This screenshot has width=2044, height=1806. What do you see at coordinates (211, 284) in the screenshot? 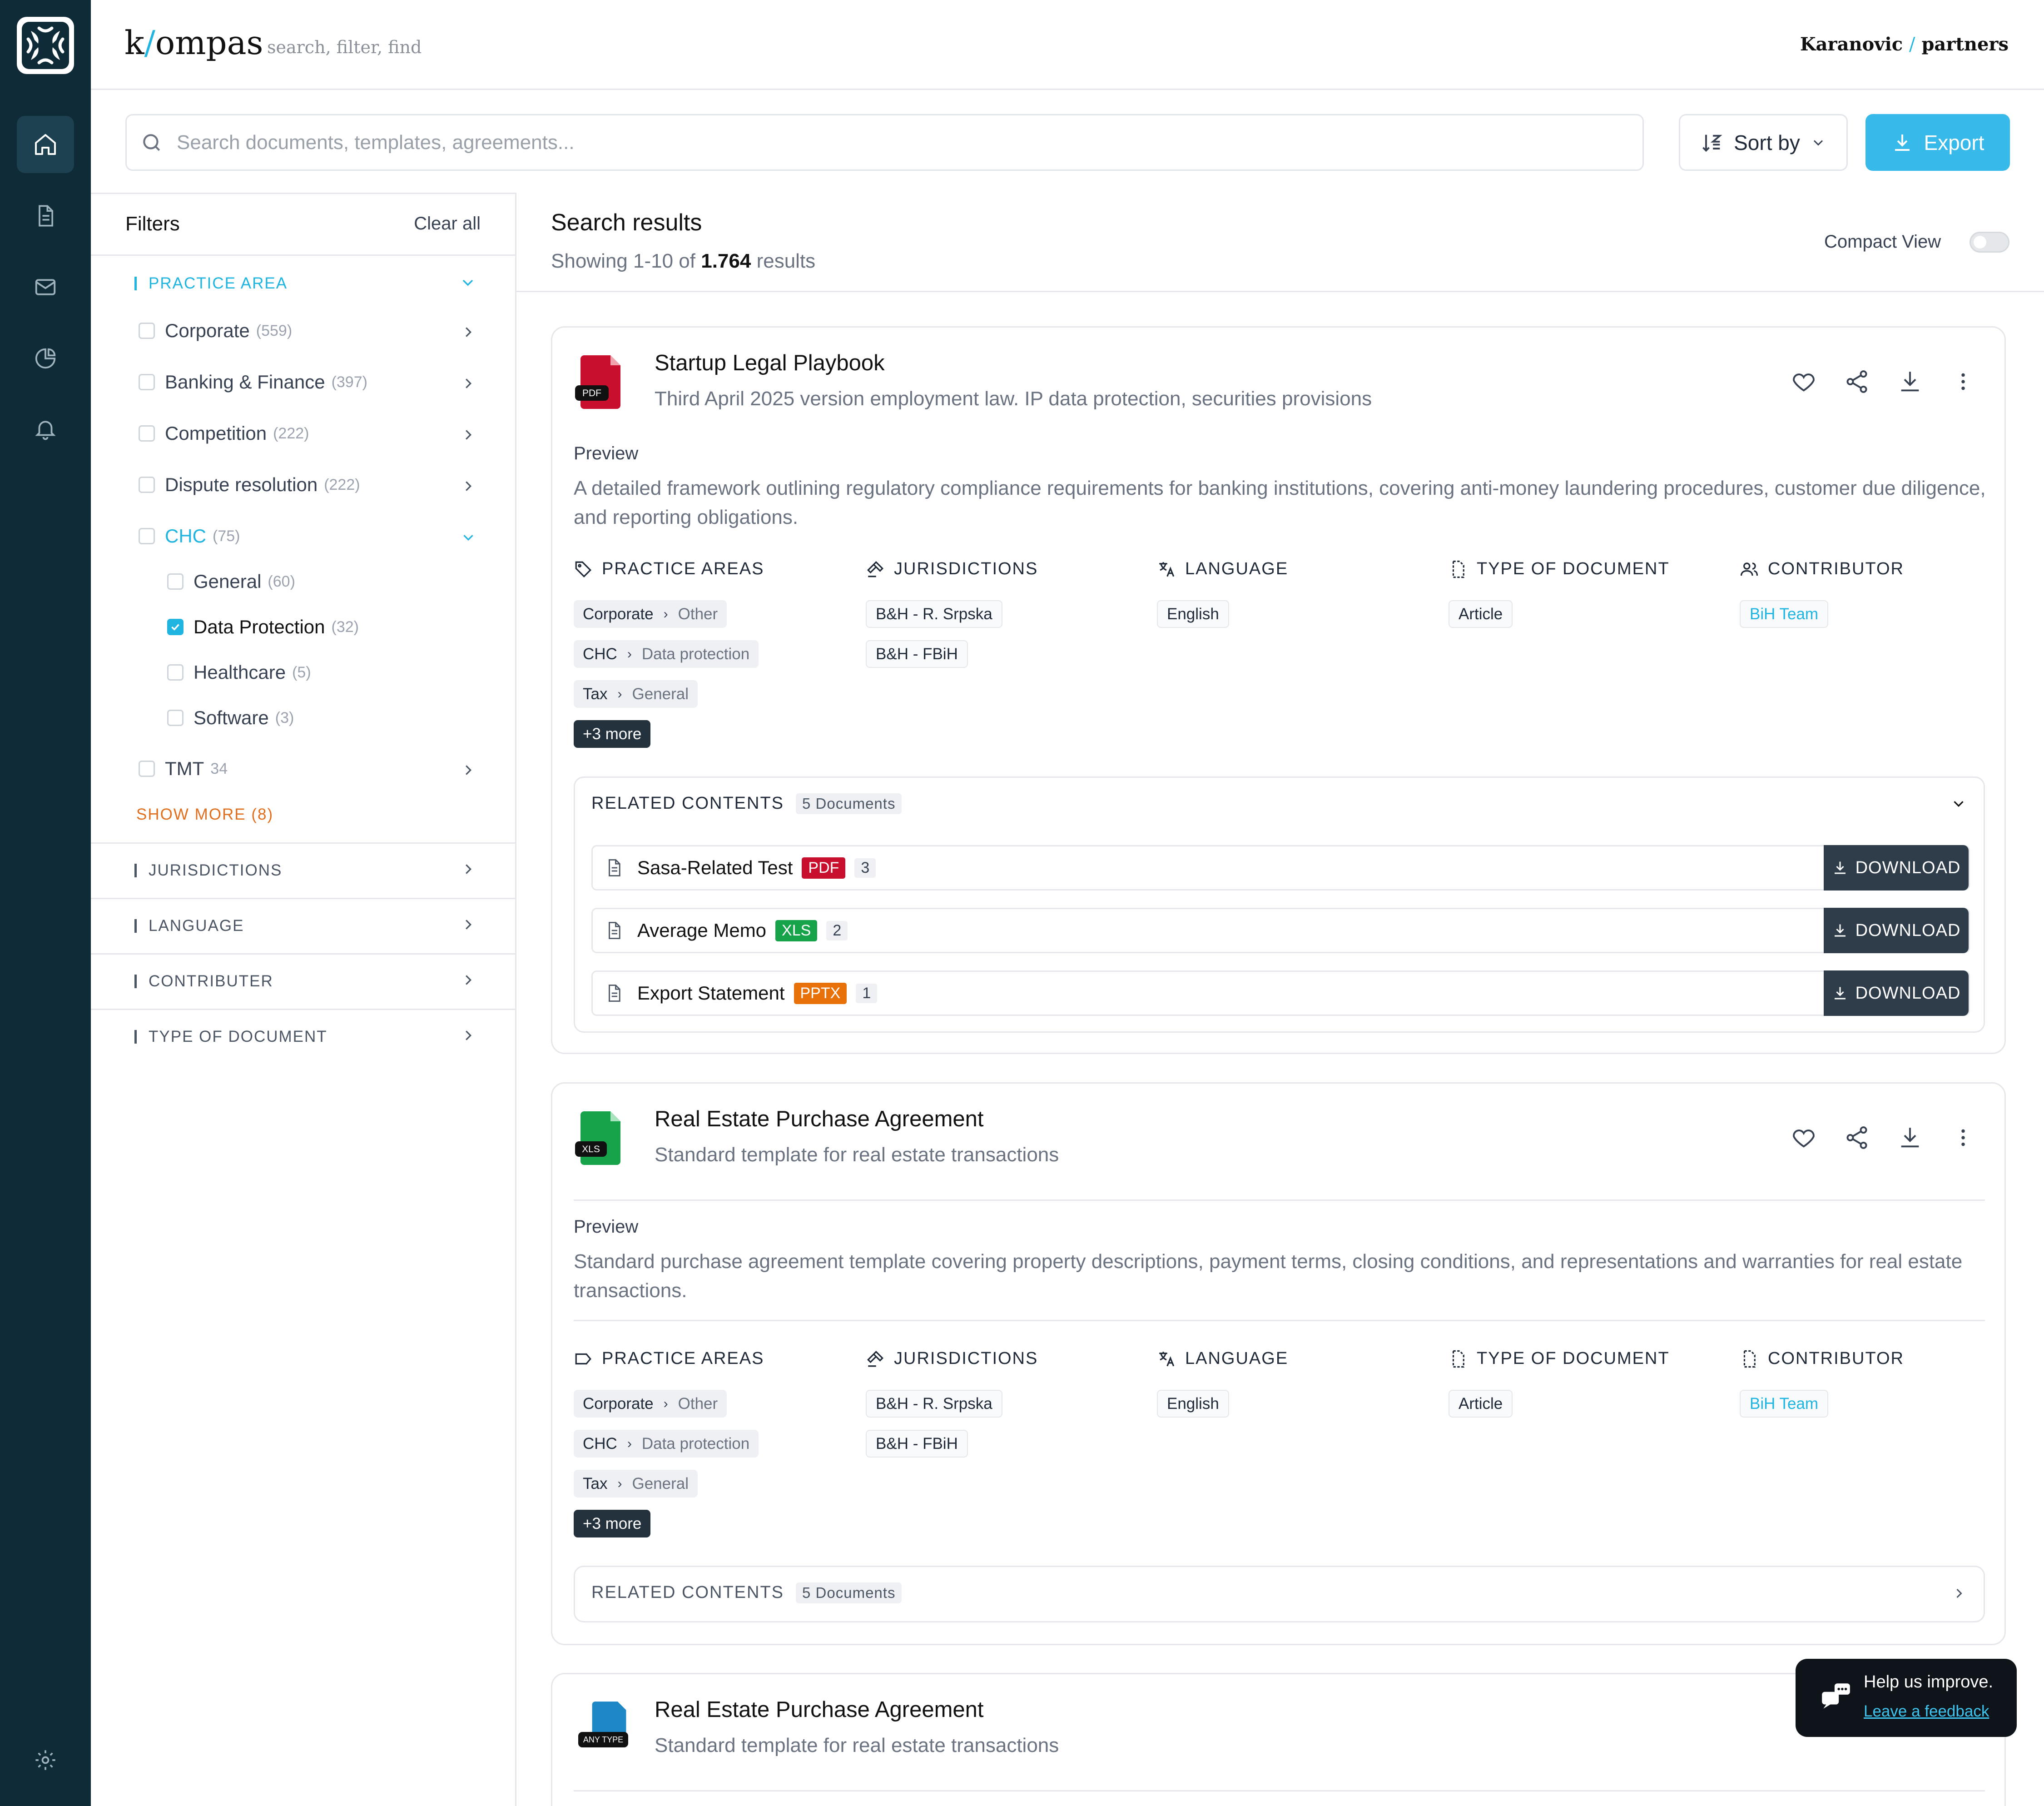
I see `section-practice-area: PRACTICE AREA` at bounding box center [211, 284].